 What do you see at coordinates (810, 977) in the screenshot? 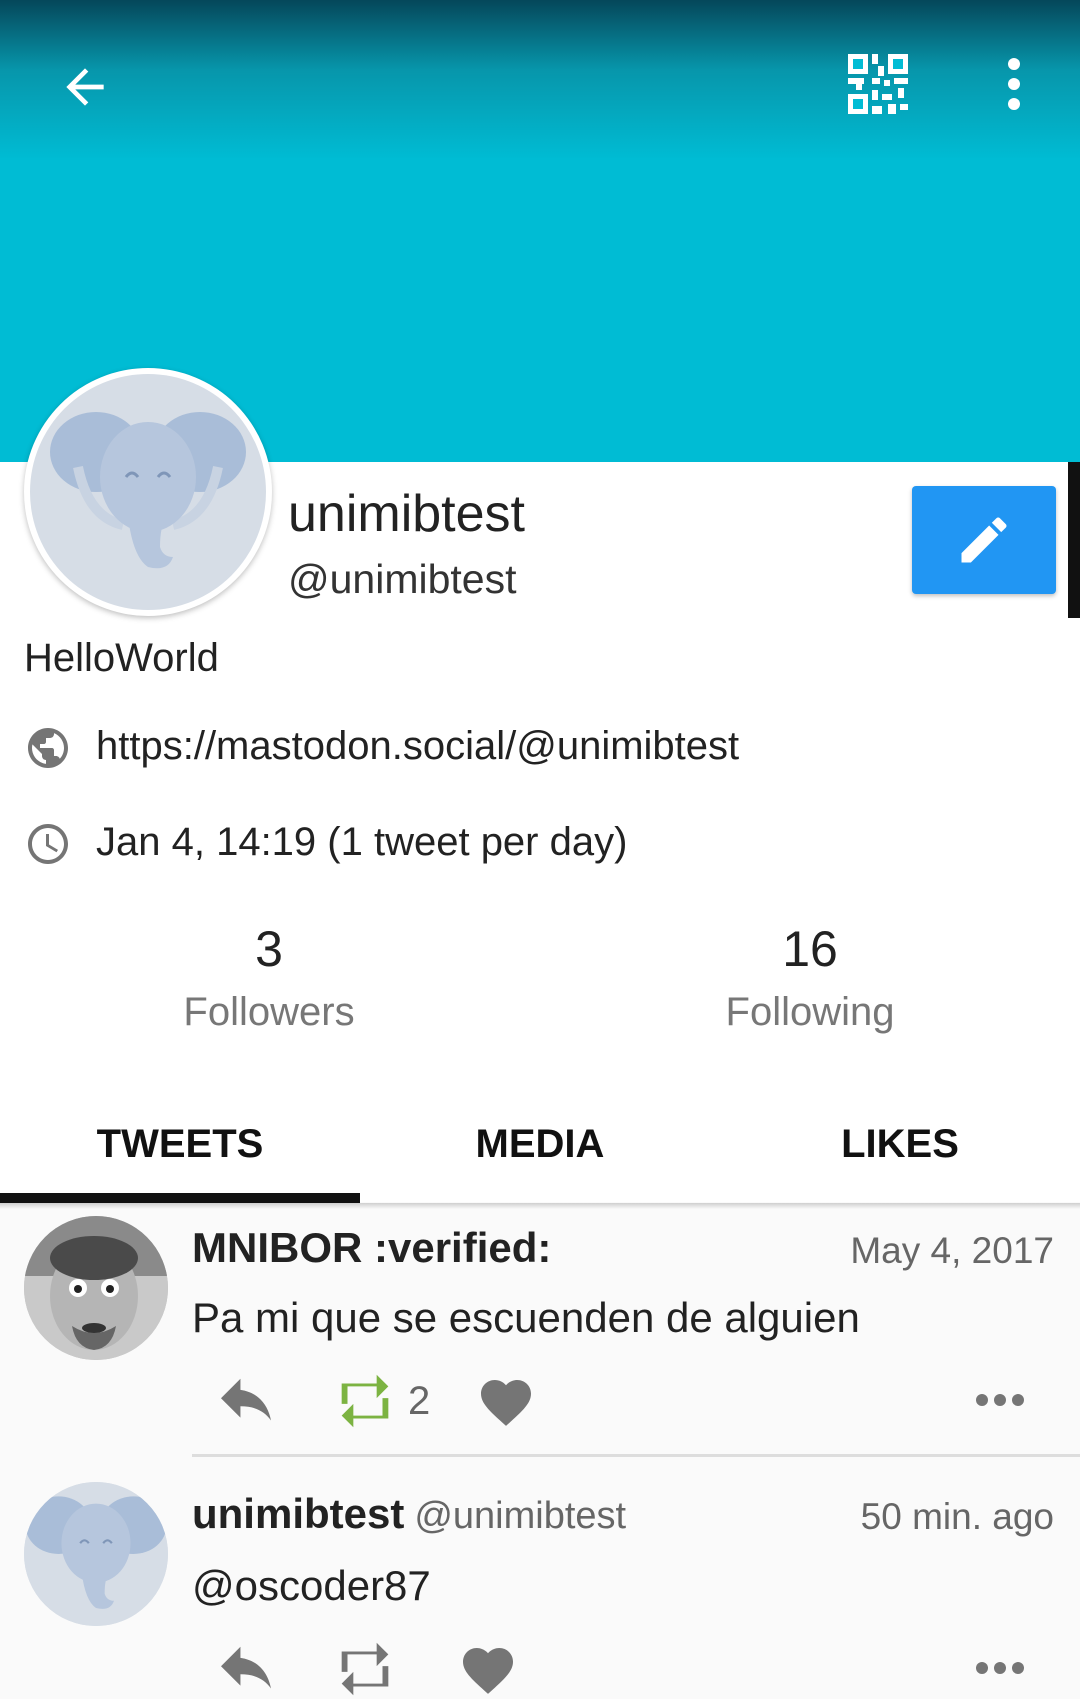
I see `following-stat: 16 Following` at bounding box center [810, 977].